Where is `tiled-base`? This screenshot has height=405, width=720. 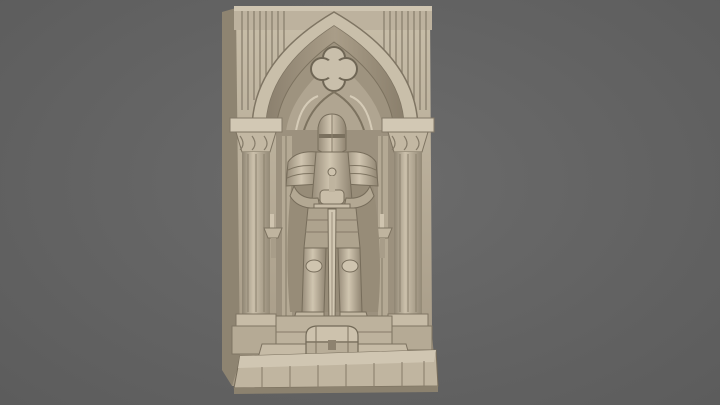 tiled-base is located at coordinates (336, 371).